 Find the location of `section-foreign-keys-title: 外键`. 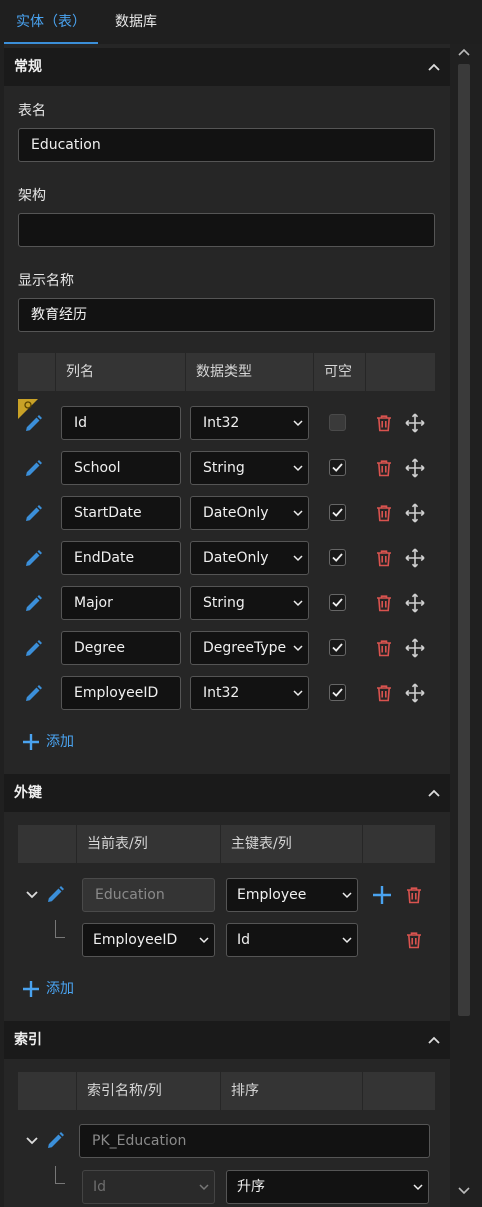

section-foreign-keys-title: 外键 is located at coordinates (28, 793).